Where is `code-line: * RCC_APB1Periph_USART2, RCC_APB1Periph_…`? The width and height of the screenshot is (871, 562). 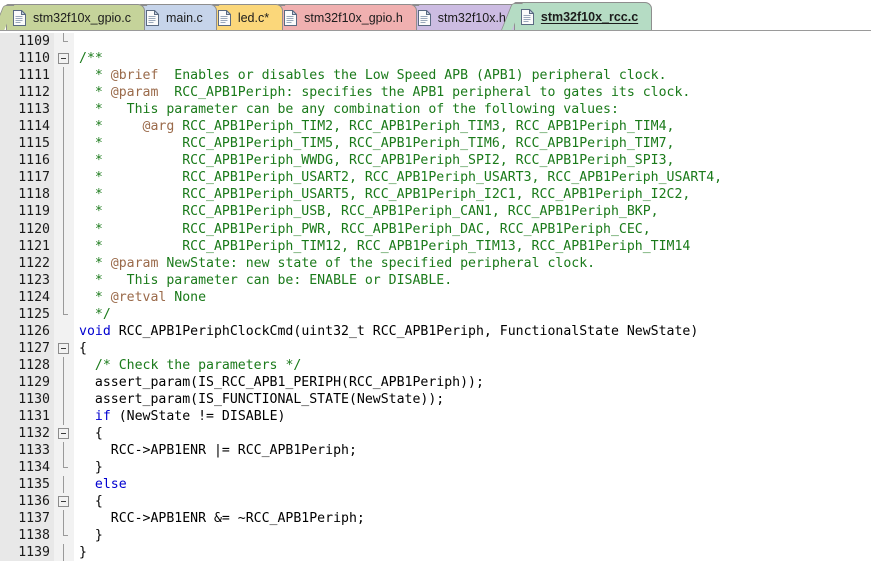
code-line: * RCC_APB1Periph_USART2, RCC_APB1Periph_… is located at coordinates (475, 177).